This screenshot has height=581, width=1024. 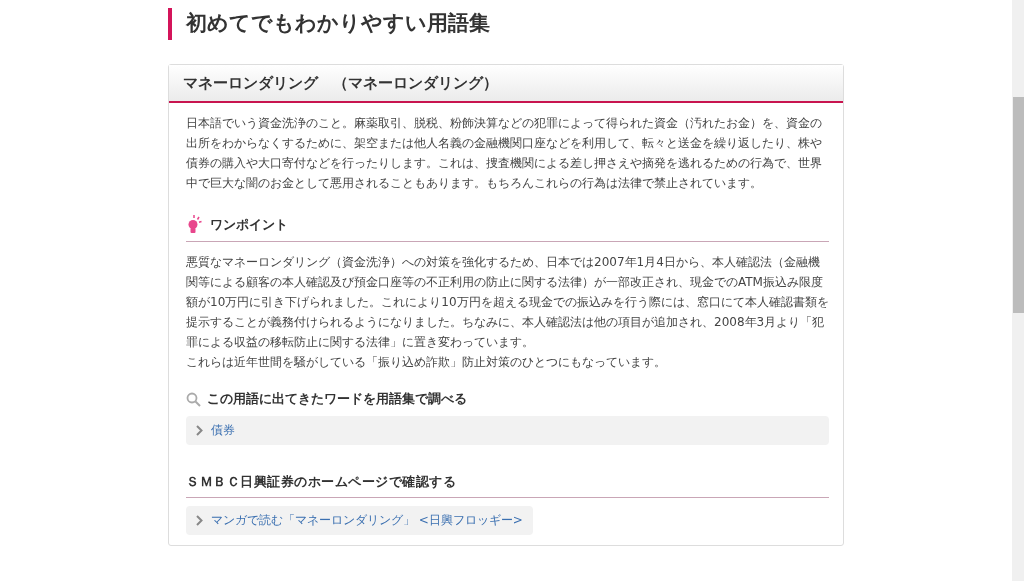 I want to click on page-title: 初めてでもわかりやすい用語集, so click(x=506, y=24).